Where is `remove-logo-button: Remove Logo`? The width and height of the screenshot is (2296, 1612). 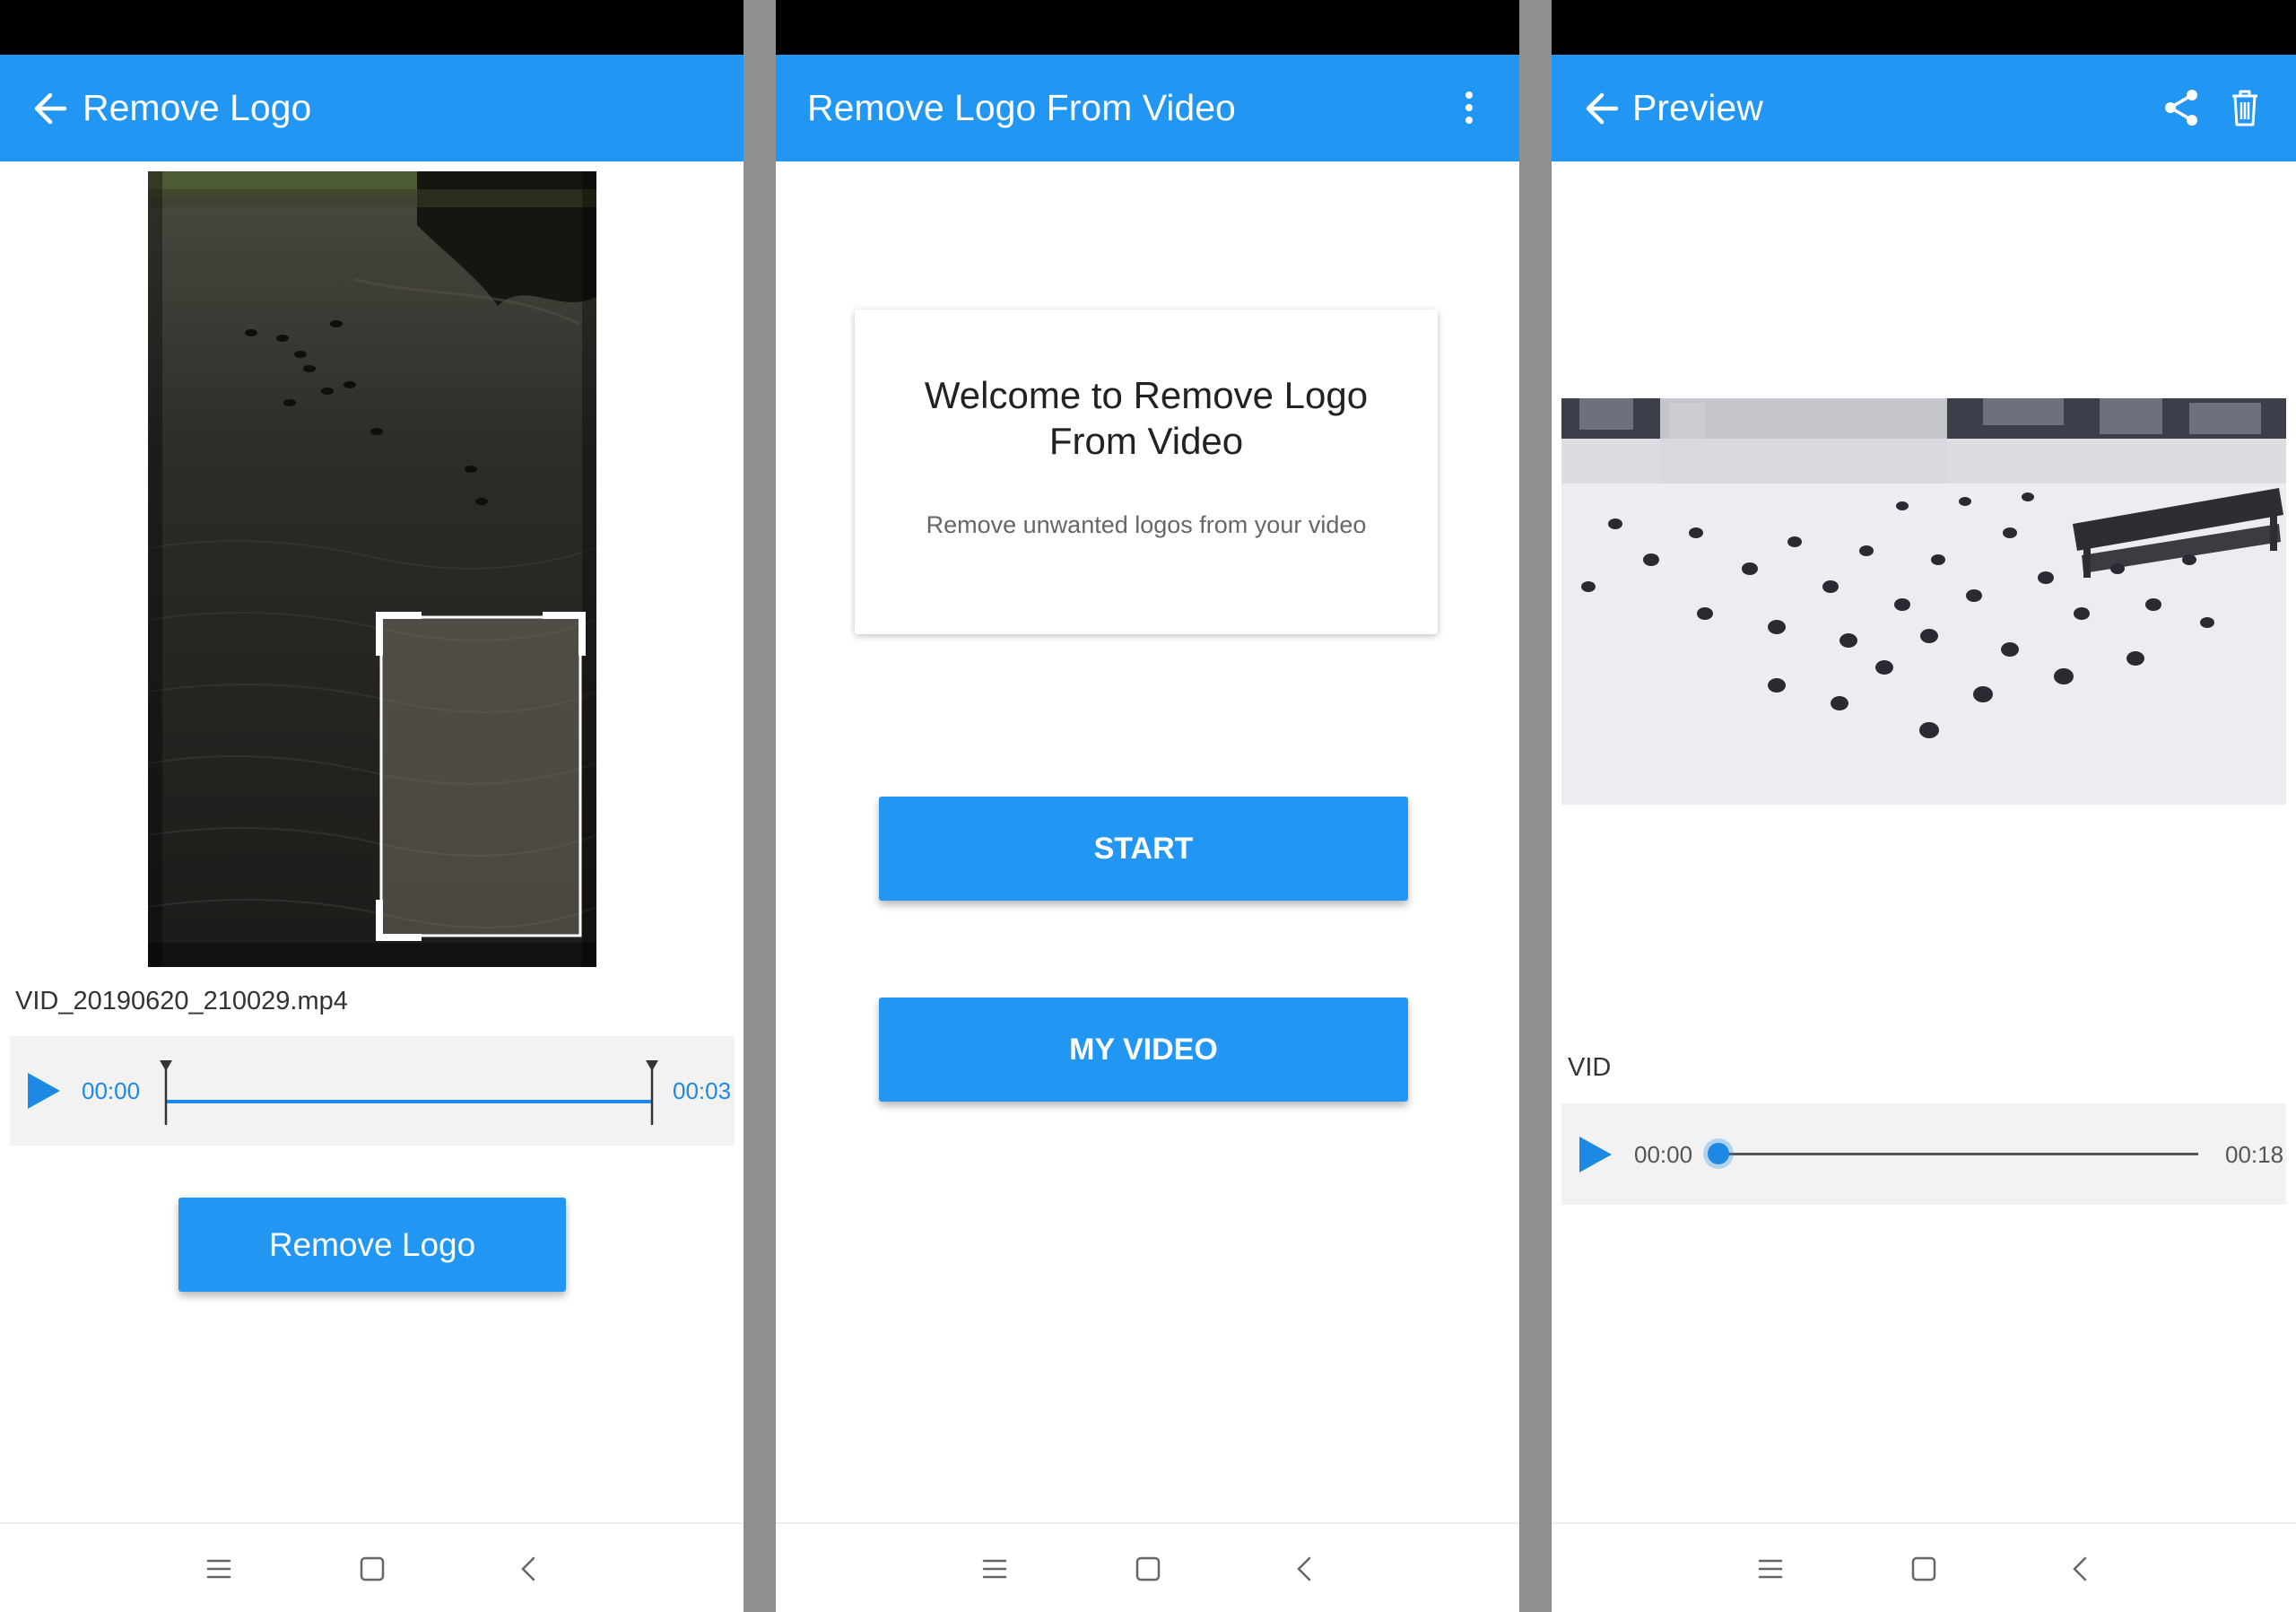 remove-logo-button: Remove Logo is located at coordinates (372, 1245).